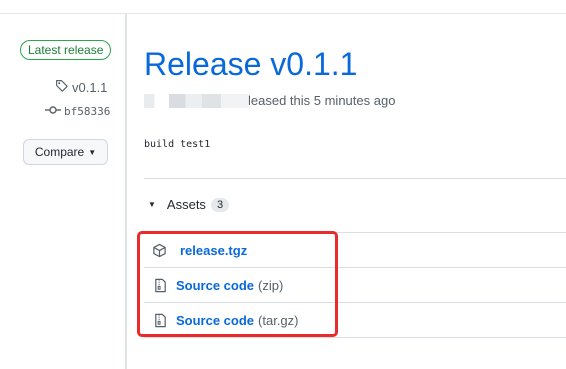 This screenshot has width=566, height=369. What do you see at coordinates (278, 320) in the screenshot?
I see `asset-format: (tar.gz)` at bounding box center [278, 320].